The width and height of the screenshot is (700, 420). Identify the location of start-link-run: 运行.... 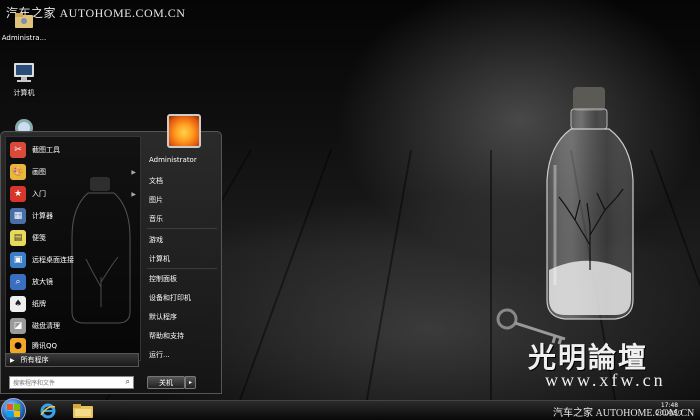
(159, 355).